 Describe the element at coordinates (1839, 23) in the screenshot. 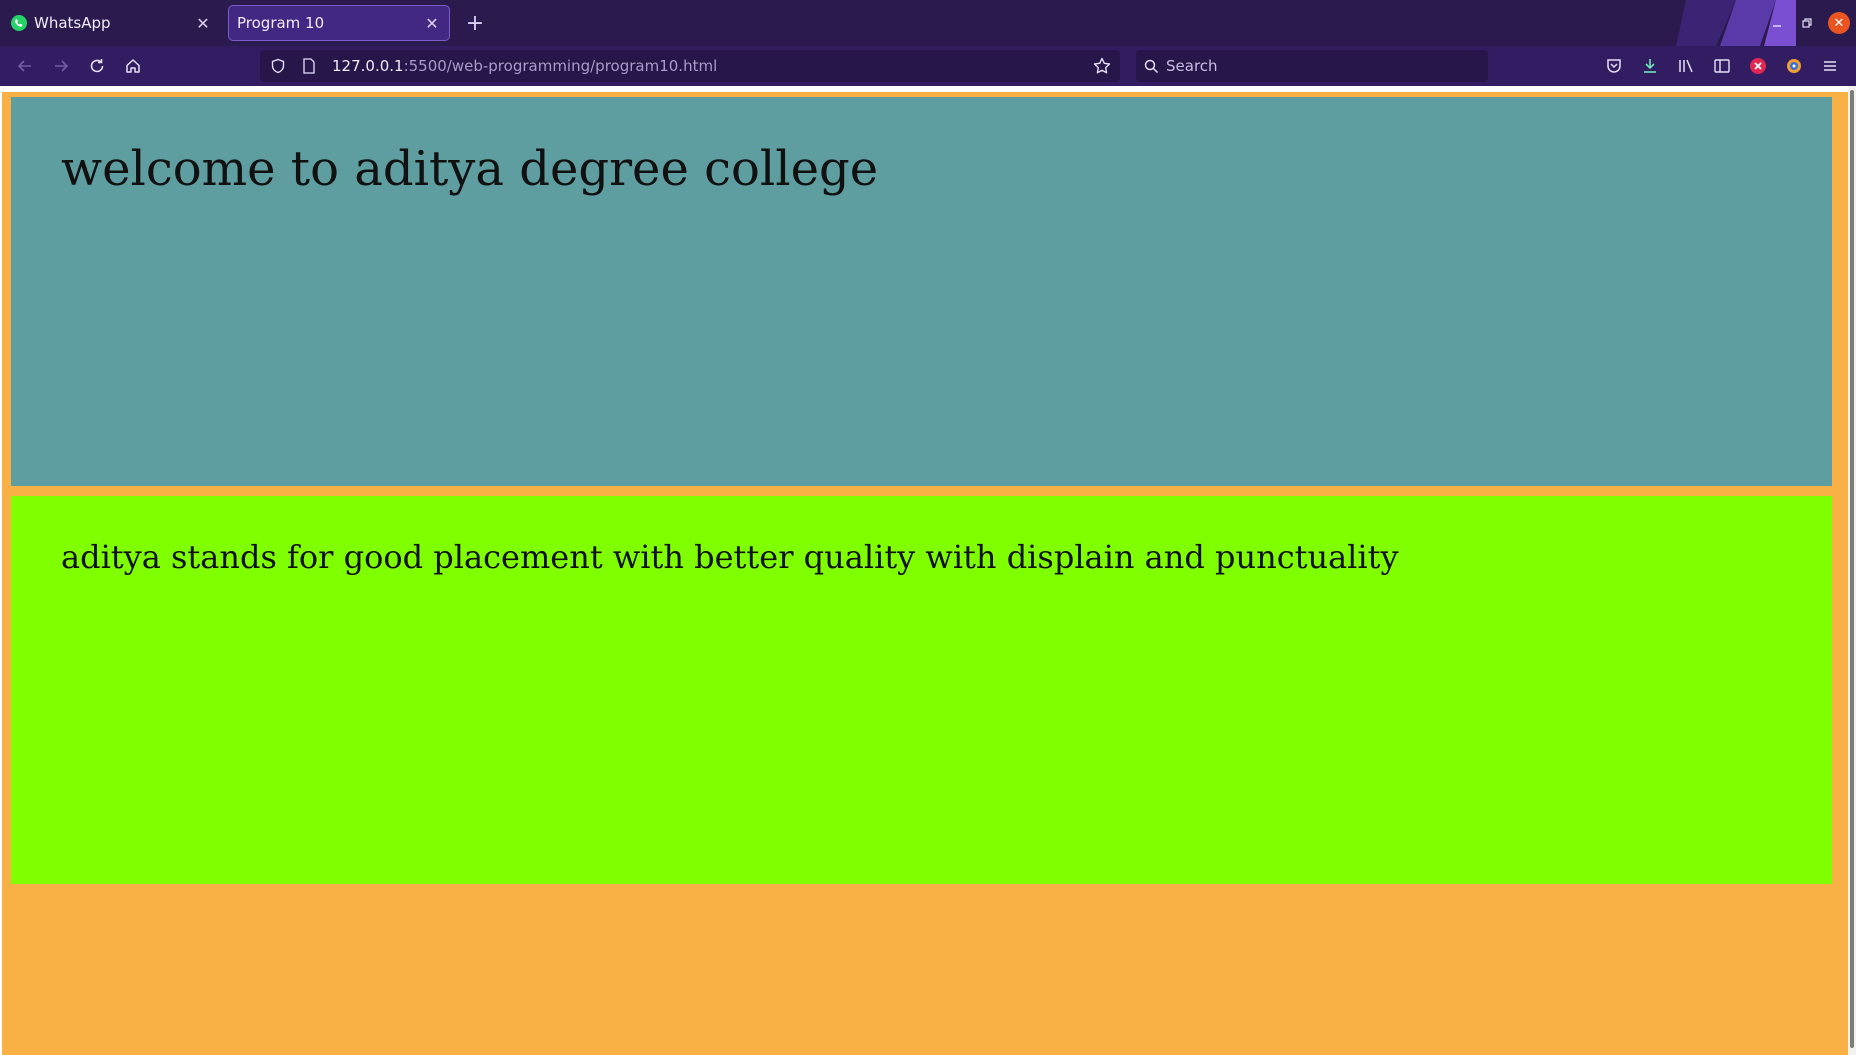

I see `close-icon: ✕` at that location.